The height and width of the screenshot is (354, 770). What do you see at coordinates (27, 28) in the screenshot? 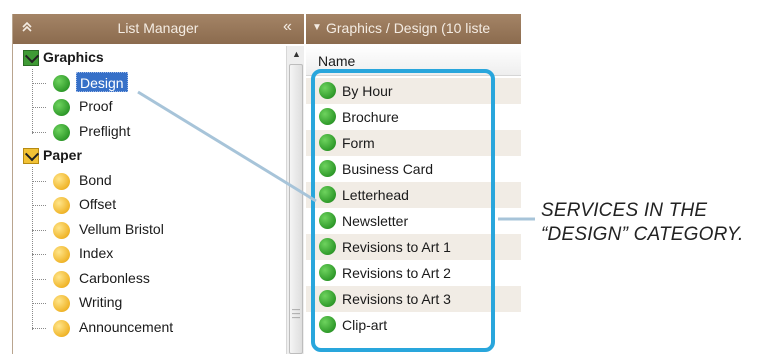
I see `collapse-up-icon` at bounding box center [27, 28].